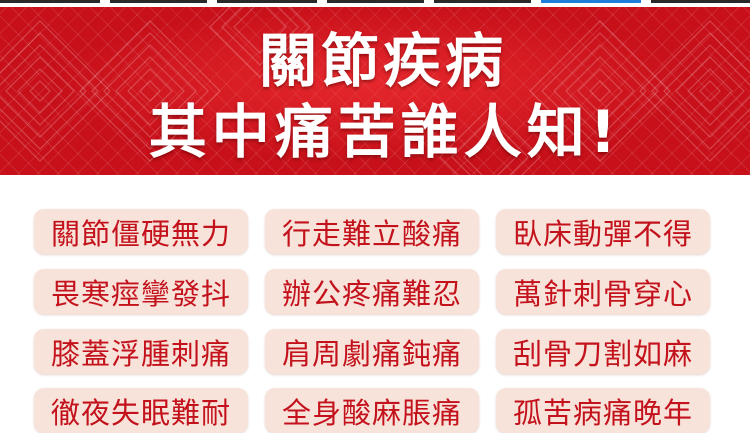 This screenshot has width=750, height=433. I want to click on symptom-tag: 畏寒痙攣發抖, so click(141, 291).